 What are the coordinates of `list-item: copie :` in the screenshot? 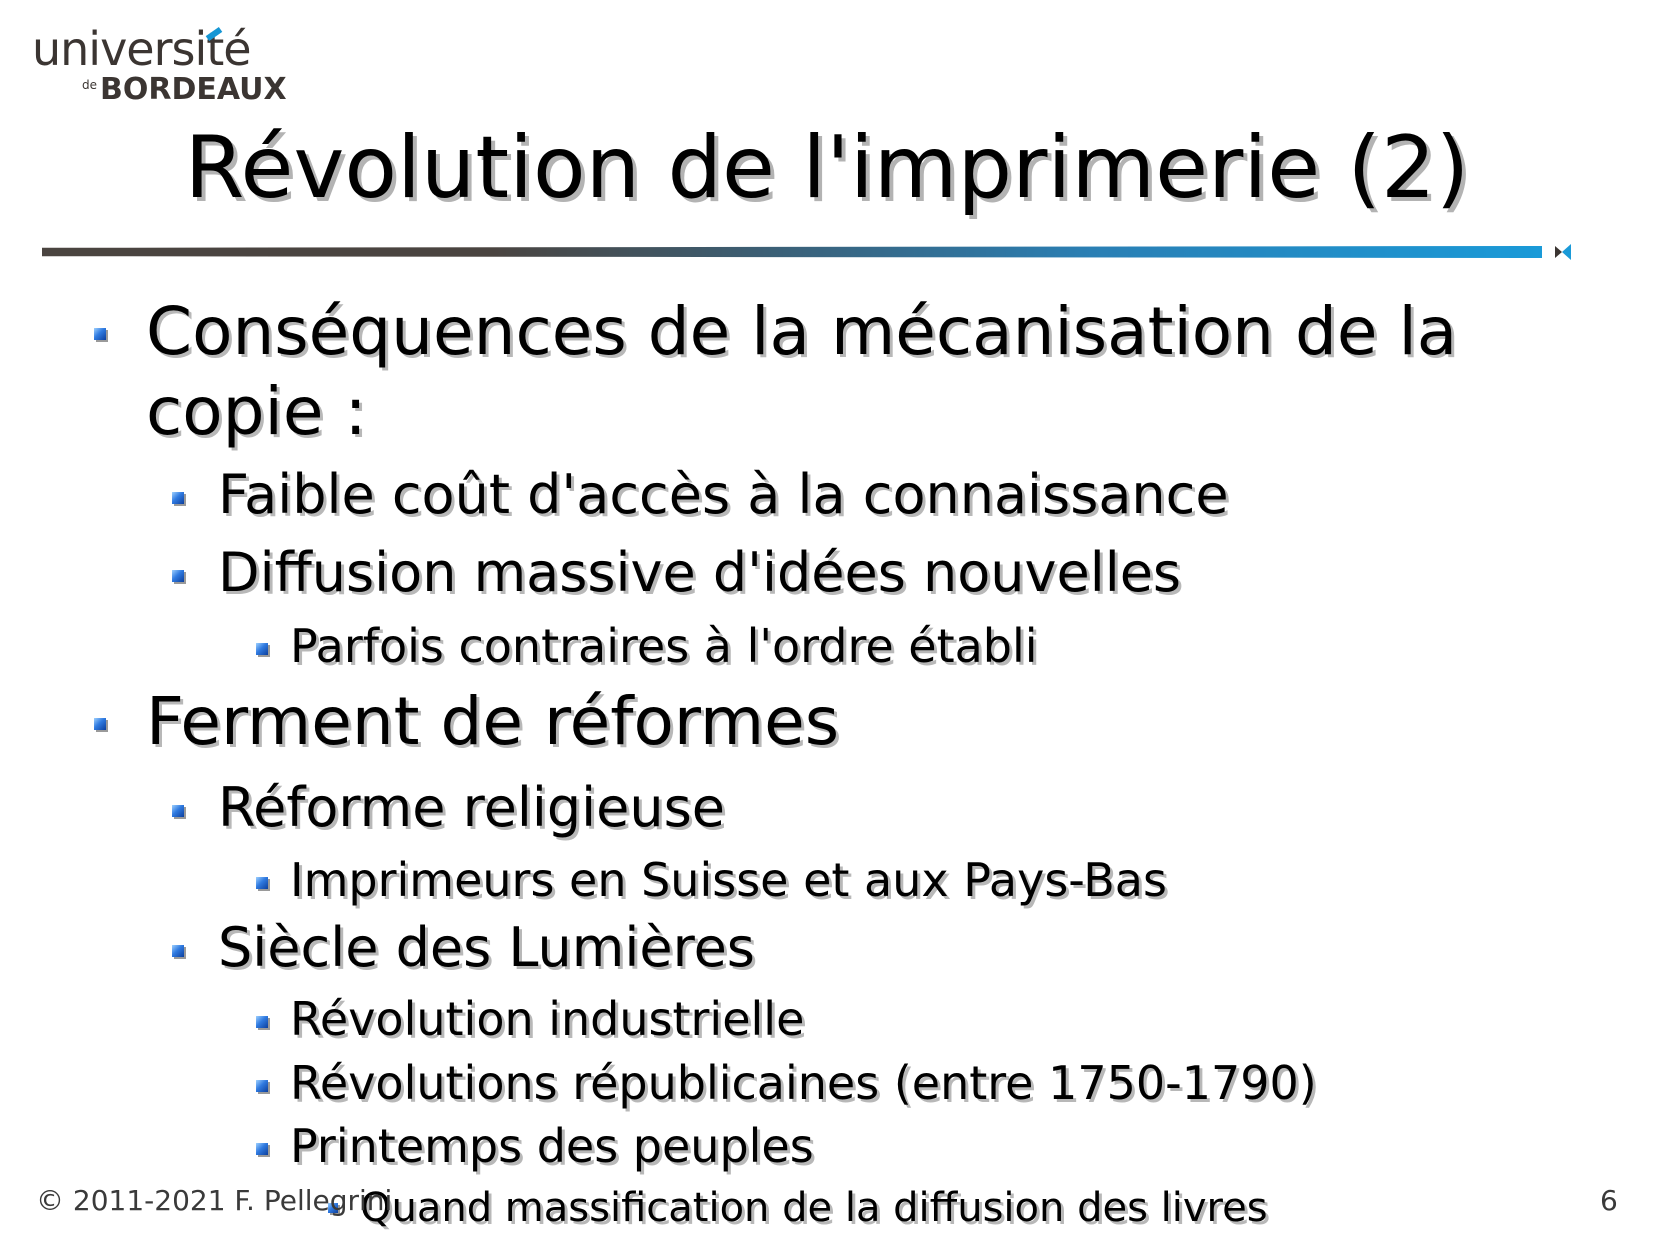 It's located at (256, 411).